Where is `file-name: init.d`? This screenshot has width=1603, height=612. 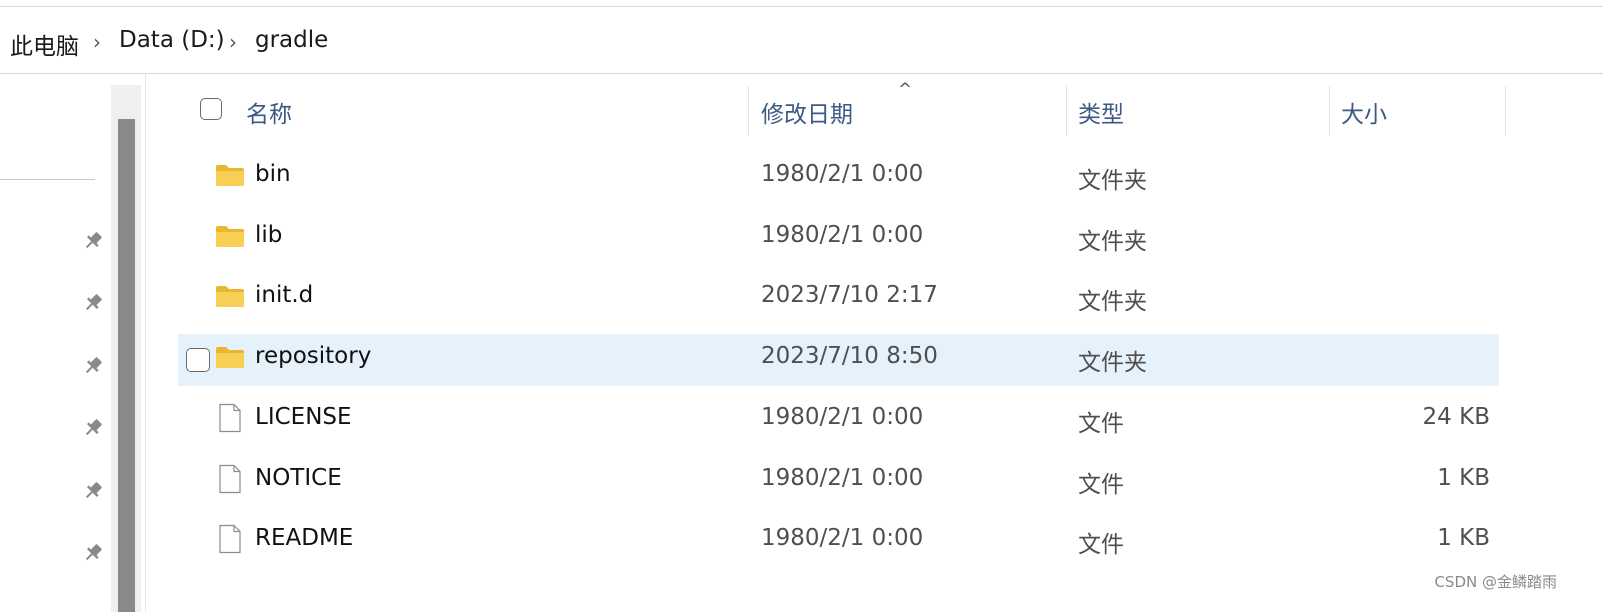 file-name: init.d is located at coordinates (284, 295).